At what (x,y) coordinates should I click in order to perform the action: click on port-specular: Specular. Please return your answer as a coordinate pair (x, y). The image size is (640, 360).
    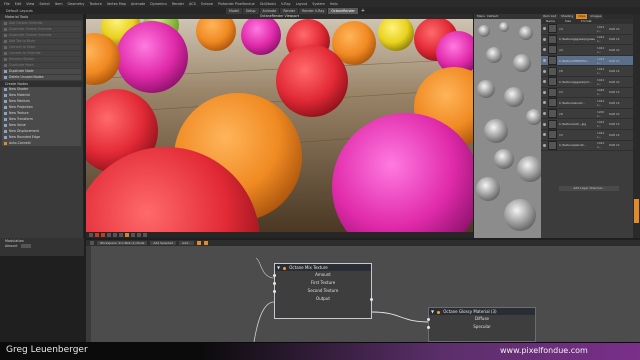
    Looking at the image, I should click on (481, 327).